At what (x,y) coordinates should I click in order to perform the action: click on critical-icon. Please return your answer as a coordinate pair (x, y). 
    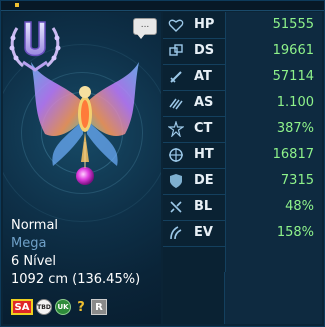
    Looking at the image, I should click on (176, 129).